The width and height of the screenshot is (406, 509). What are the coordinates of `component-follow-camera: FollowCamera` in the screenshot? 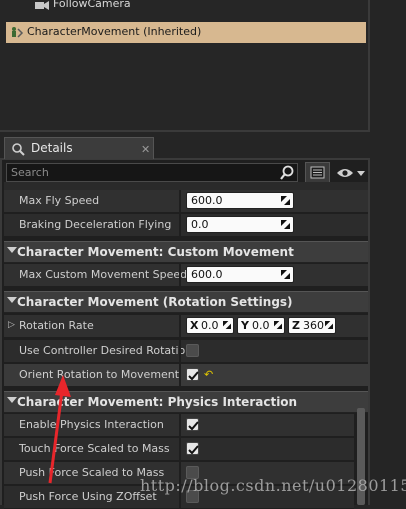 It's located at (82, 7).